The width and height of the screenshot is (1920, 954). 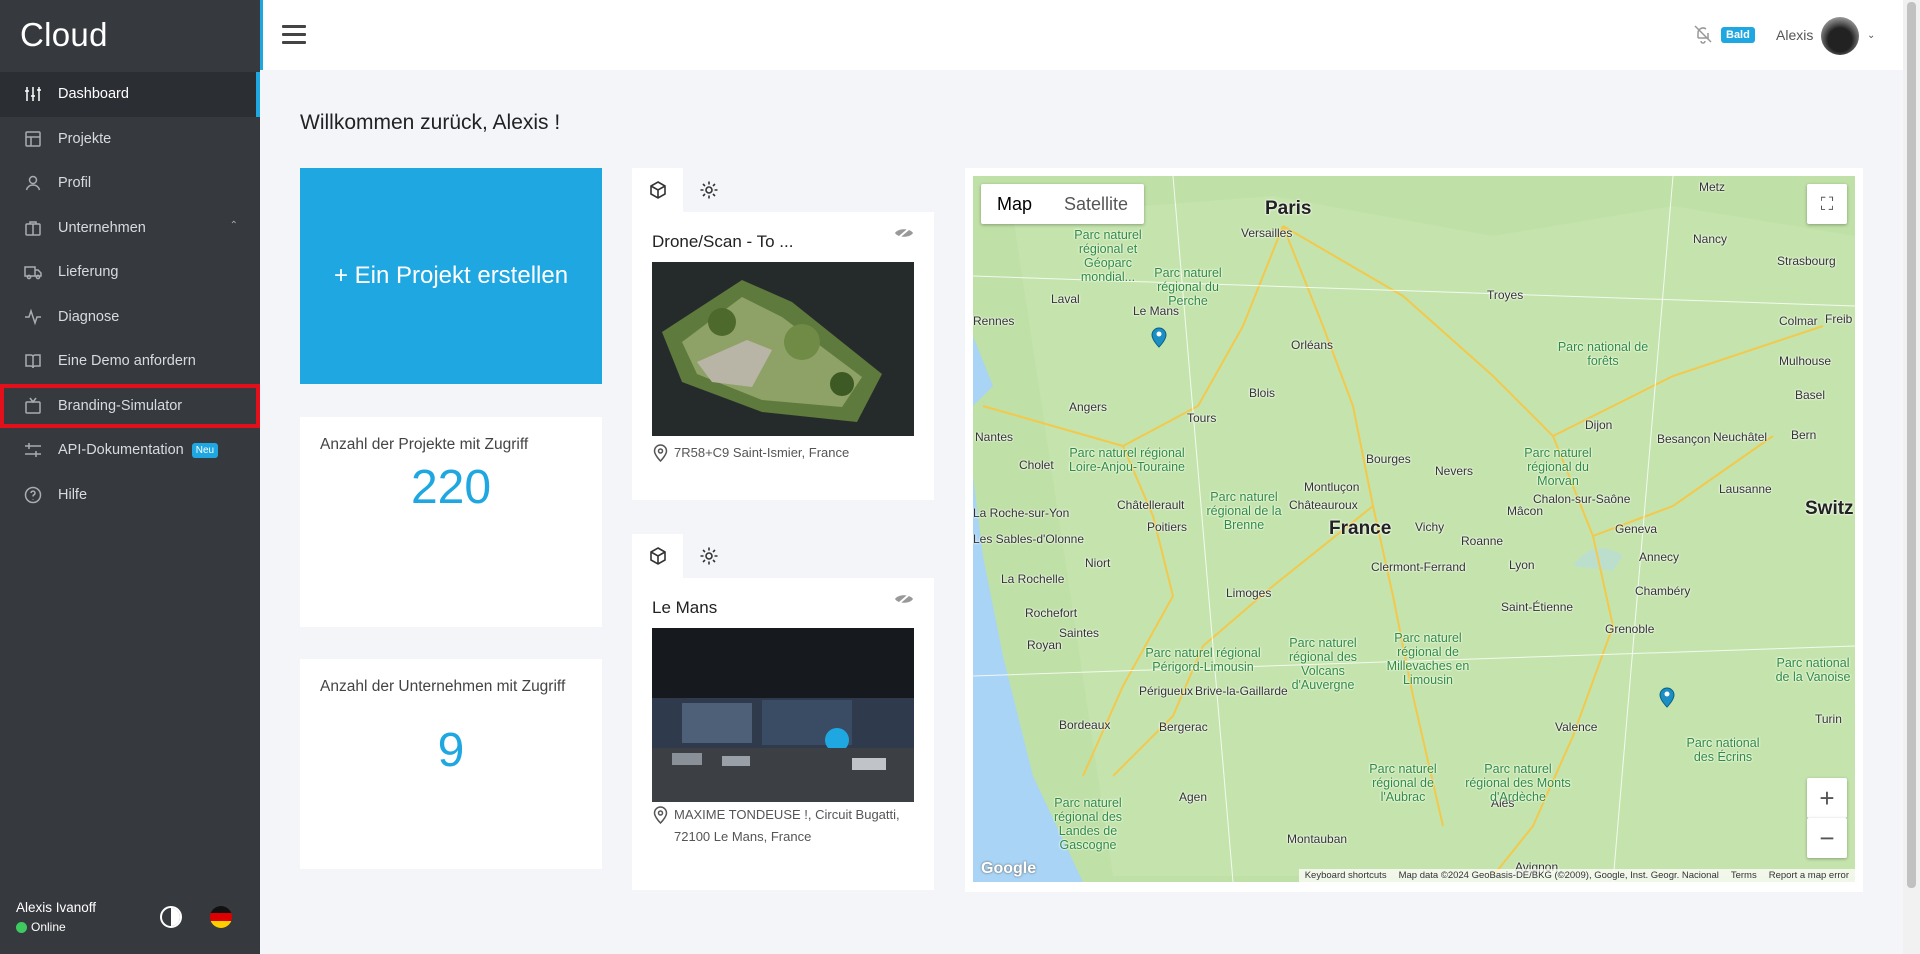 What do you see at coordinates (1738, 35) in the screenshot?
I see `coming-soon-badge: Bald` at bounding box center [1738, 35].